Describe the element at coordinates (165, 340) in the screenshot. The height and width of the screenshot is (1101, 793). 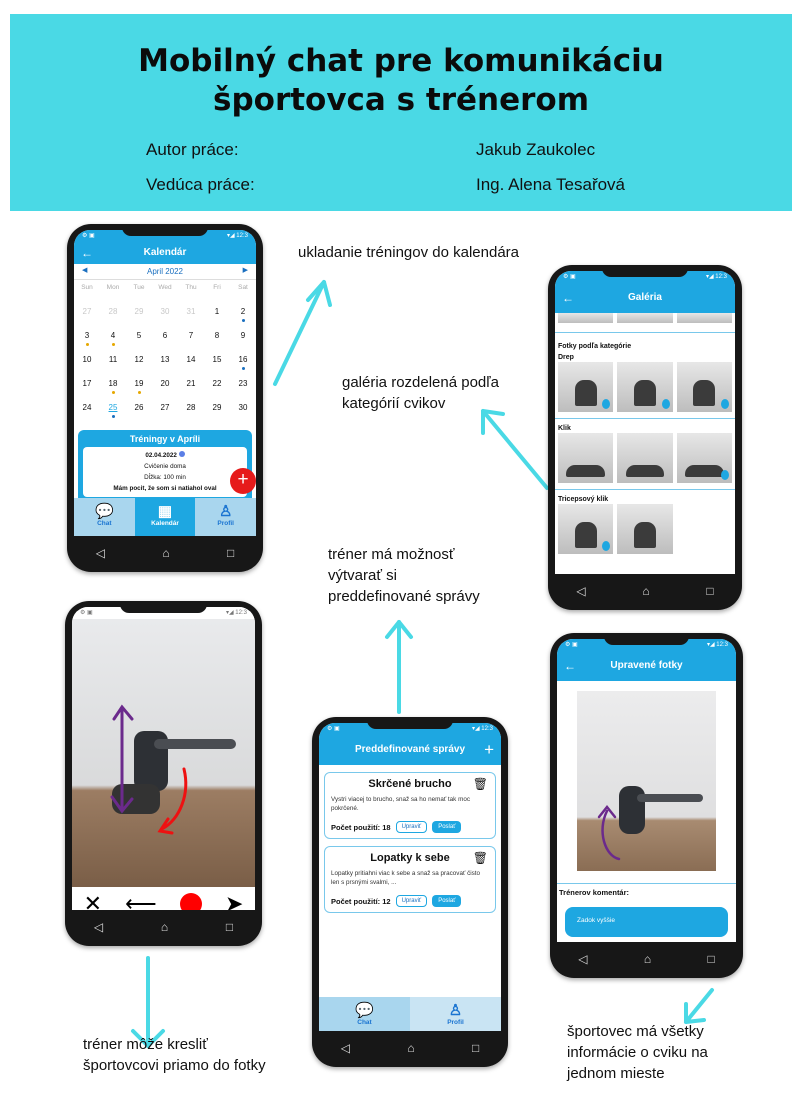
I see `day-cell: 6` at that location.